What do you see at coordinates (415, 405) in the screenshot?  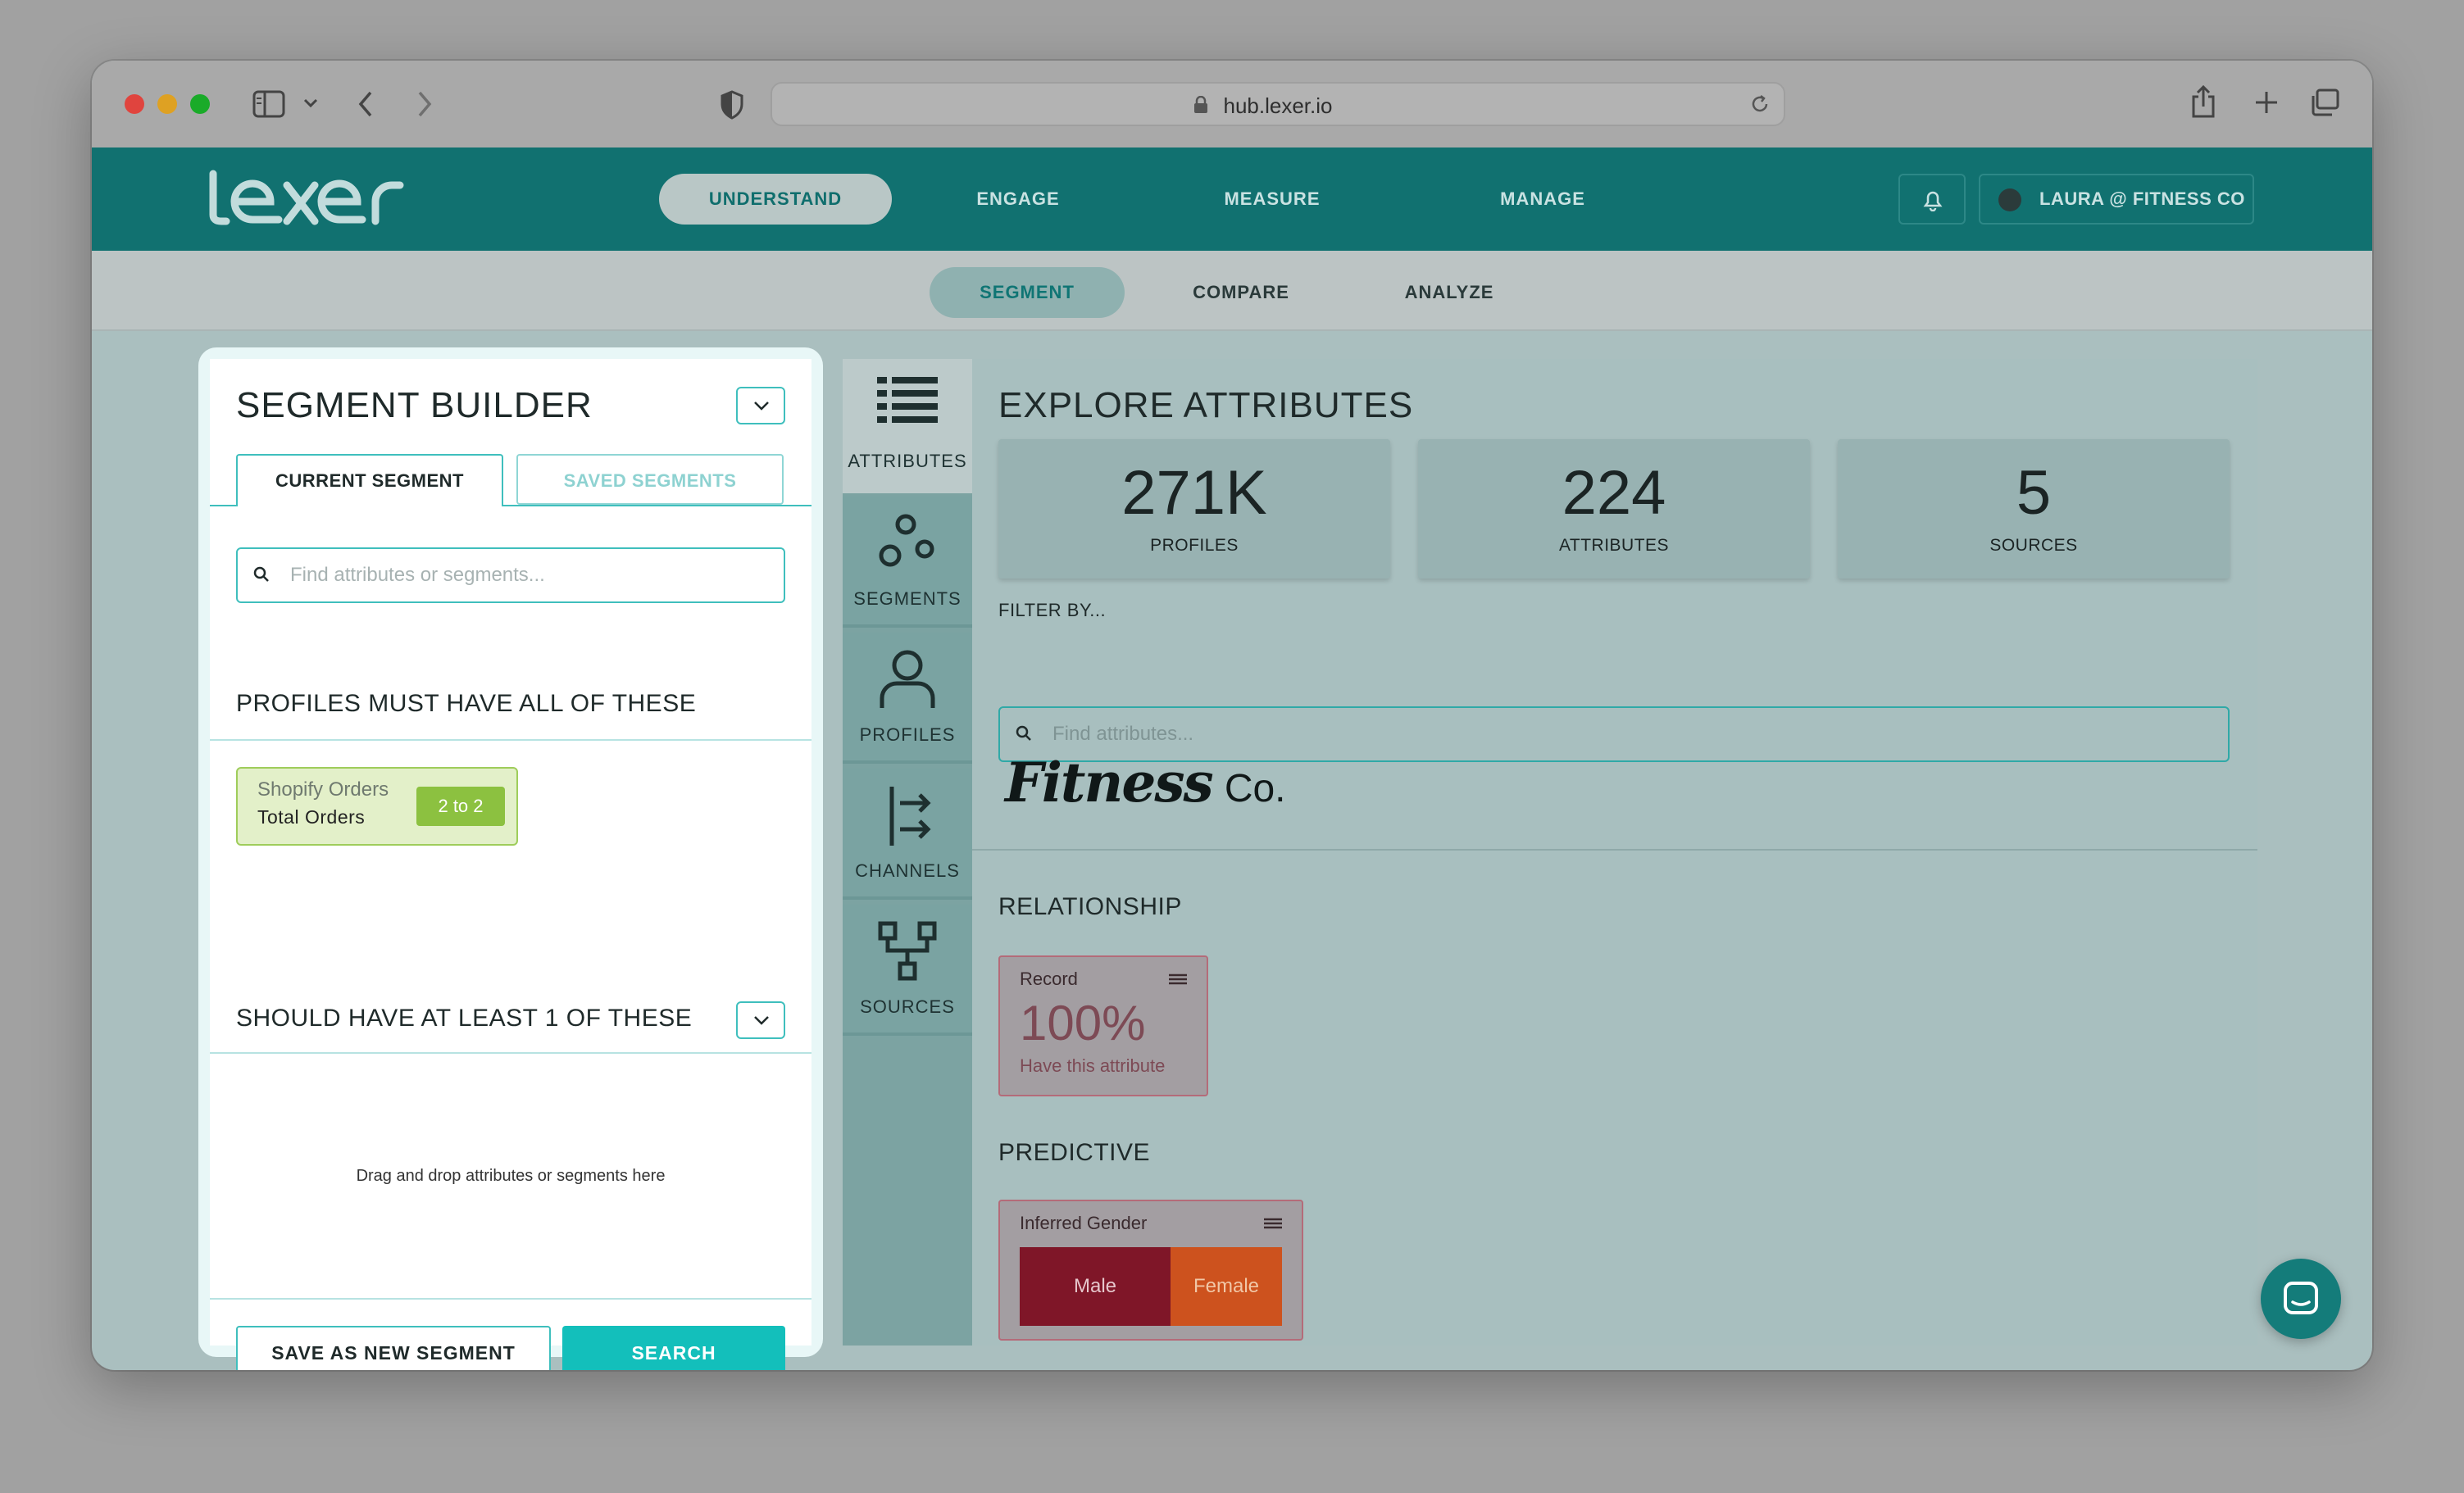 I see `segment-builder-title: SEGMENT BUILDER` at bounding box center [415, 405].